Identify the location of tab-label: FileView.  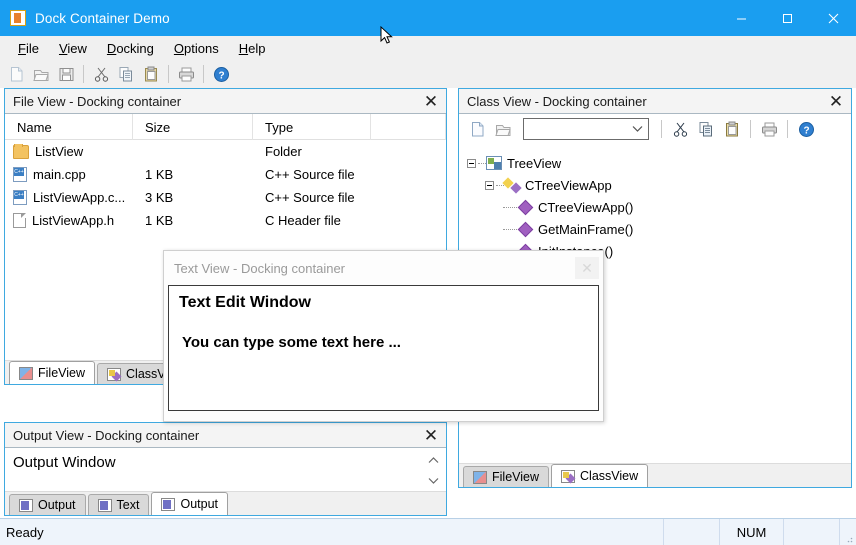
(516, 477).